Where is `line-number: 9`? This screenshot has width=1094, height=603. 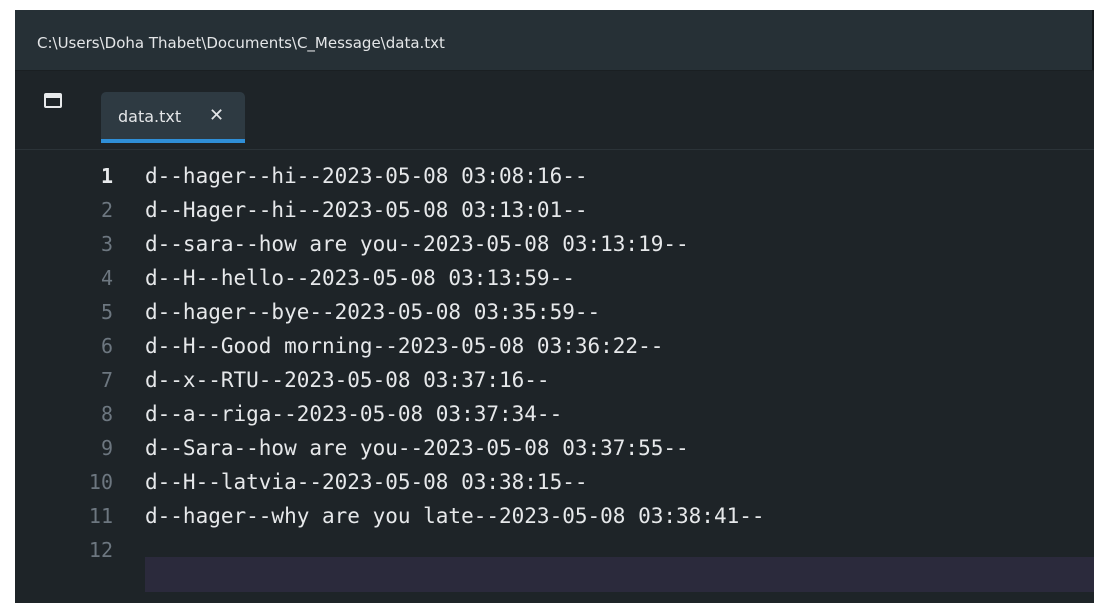
line-number: 9 is located at coordinates (106, 448).